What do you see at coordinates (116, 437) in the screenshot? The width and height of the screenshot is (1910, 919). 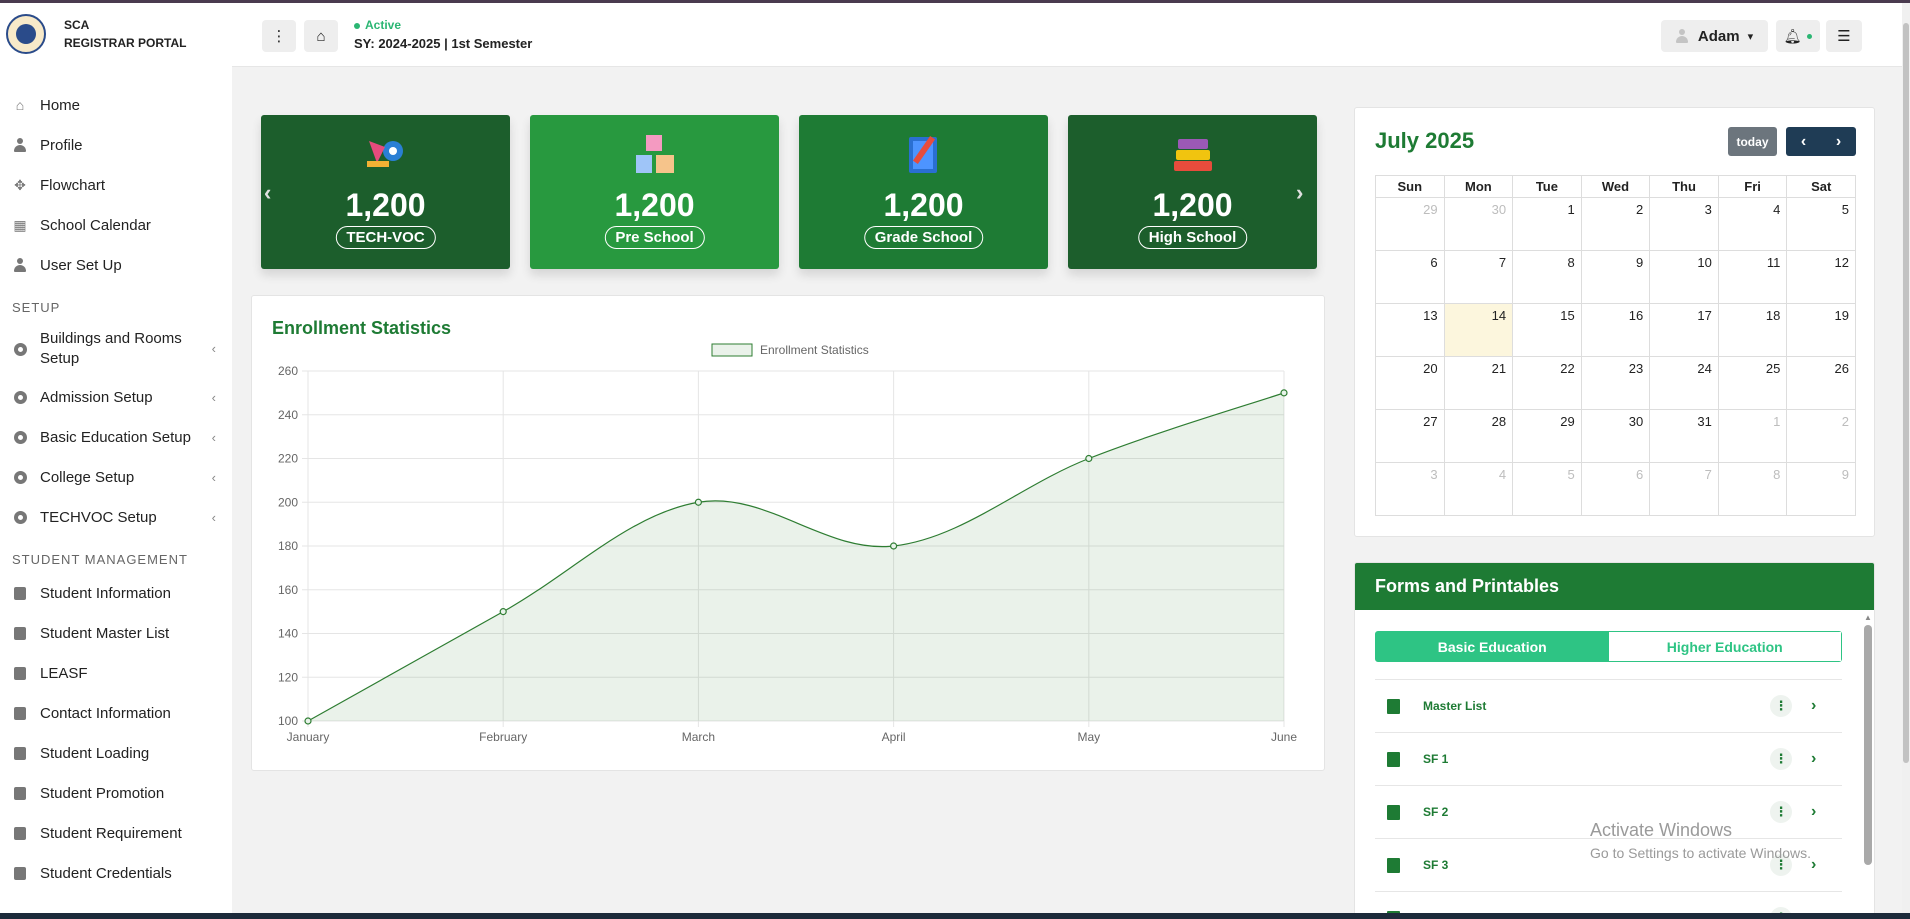 I see `sidebar-item-basic-education-setup: Basic Education Setup ‹` at bounding box center [116, 437].